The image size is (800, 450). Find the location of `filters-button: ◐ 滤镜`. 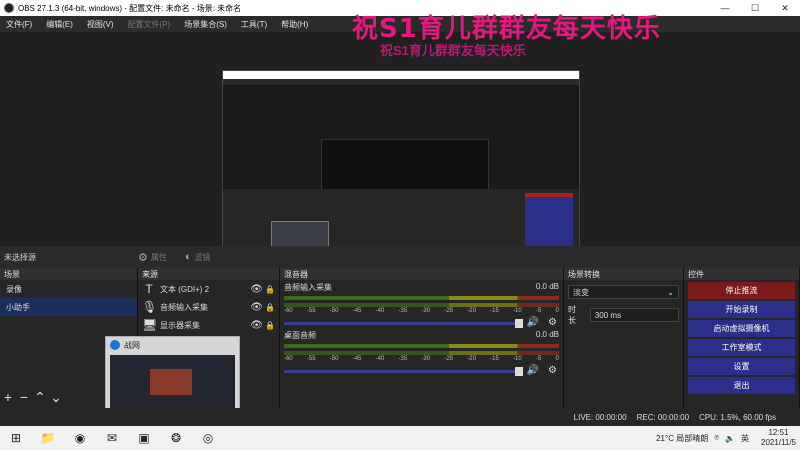

filters-button: ◐ 滤镜 is located at coordinates (198, 257).